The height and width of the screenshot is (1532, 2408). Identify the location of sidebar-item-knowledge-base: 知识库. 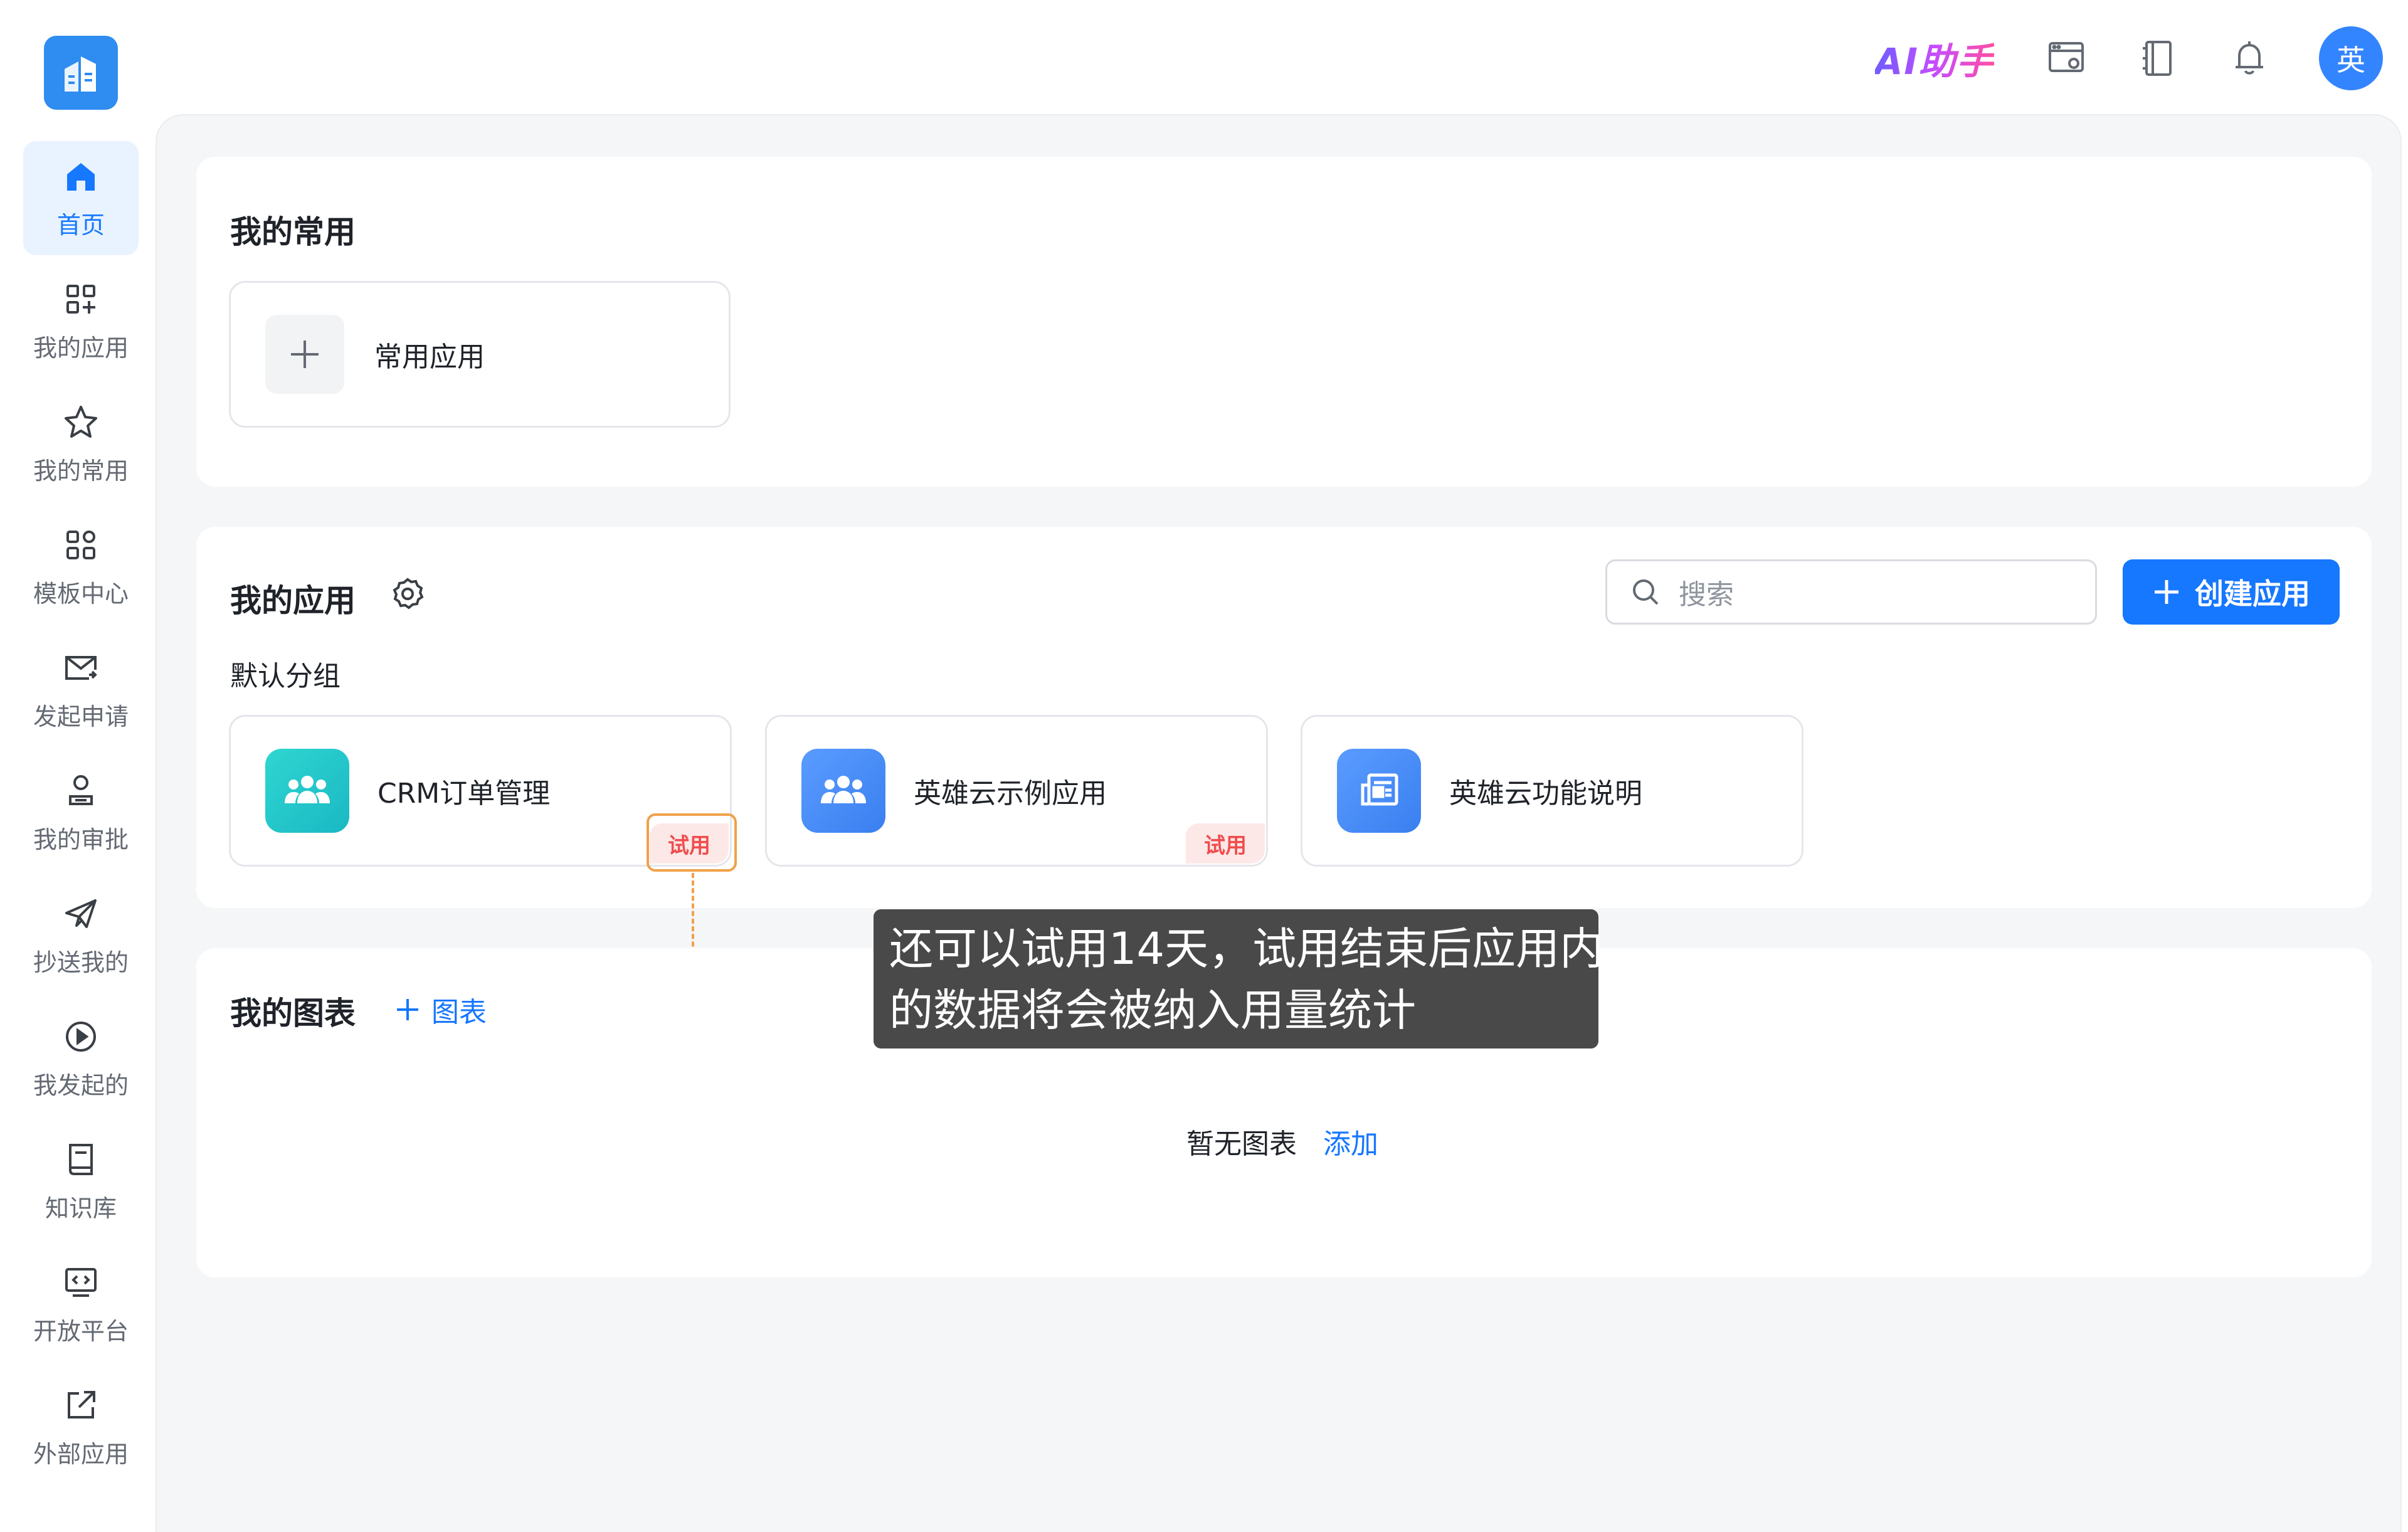
(81, 1181).